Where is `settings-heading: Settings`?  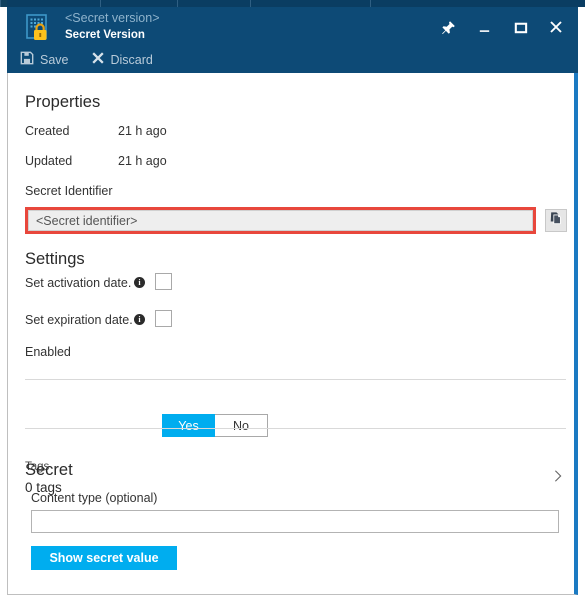
settings-heading: Settings is located at coordinates (55, 259).